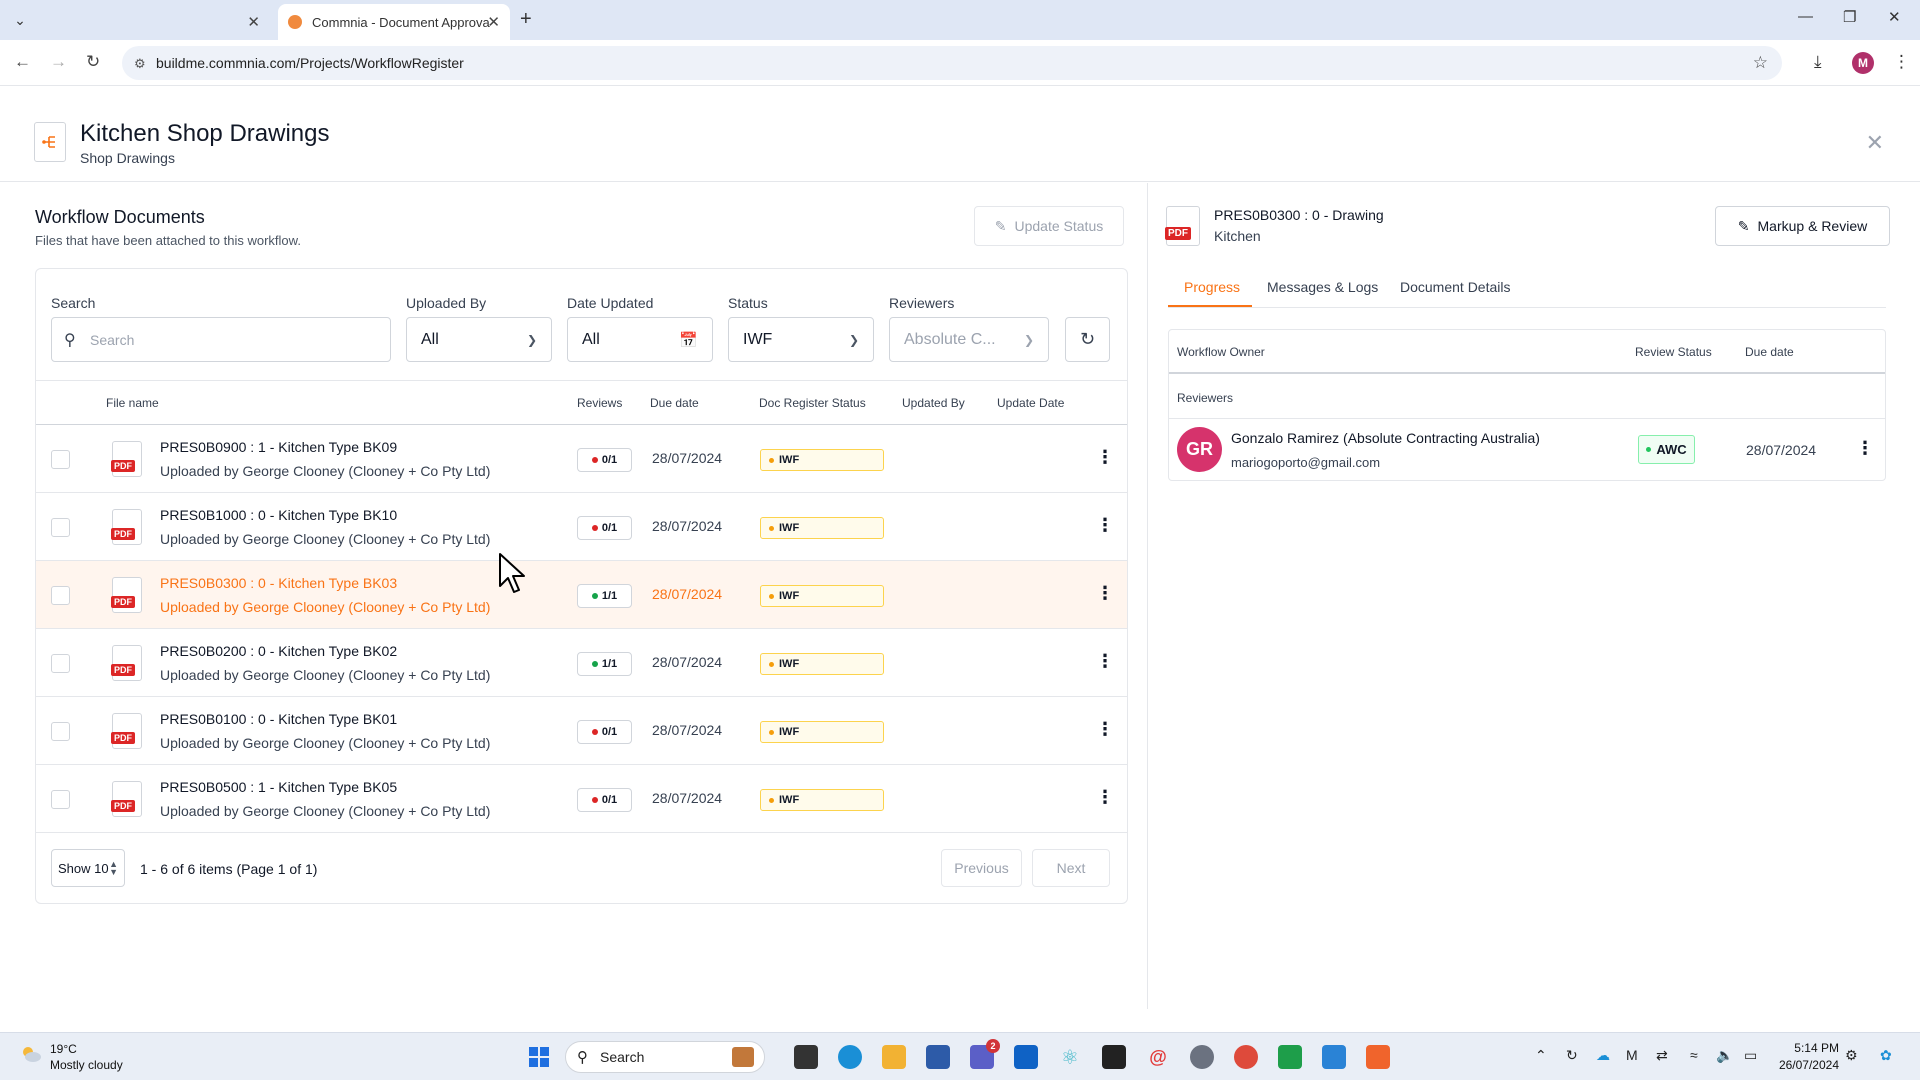  I want to click on green-app-icon, so click(1290, 1057).